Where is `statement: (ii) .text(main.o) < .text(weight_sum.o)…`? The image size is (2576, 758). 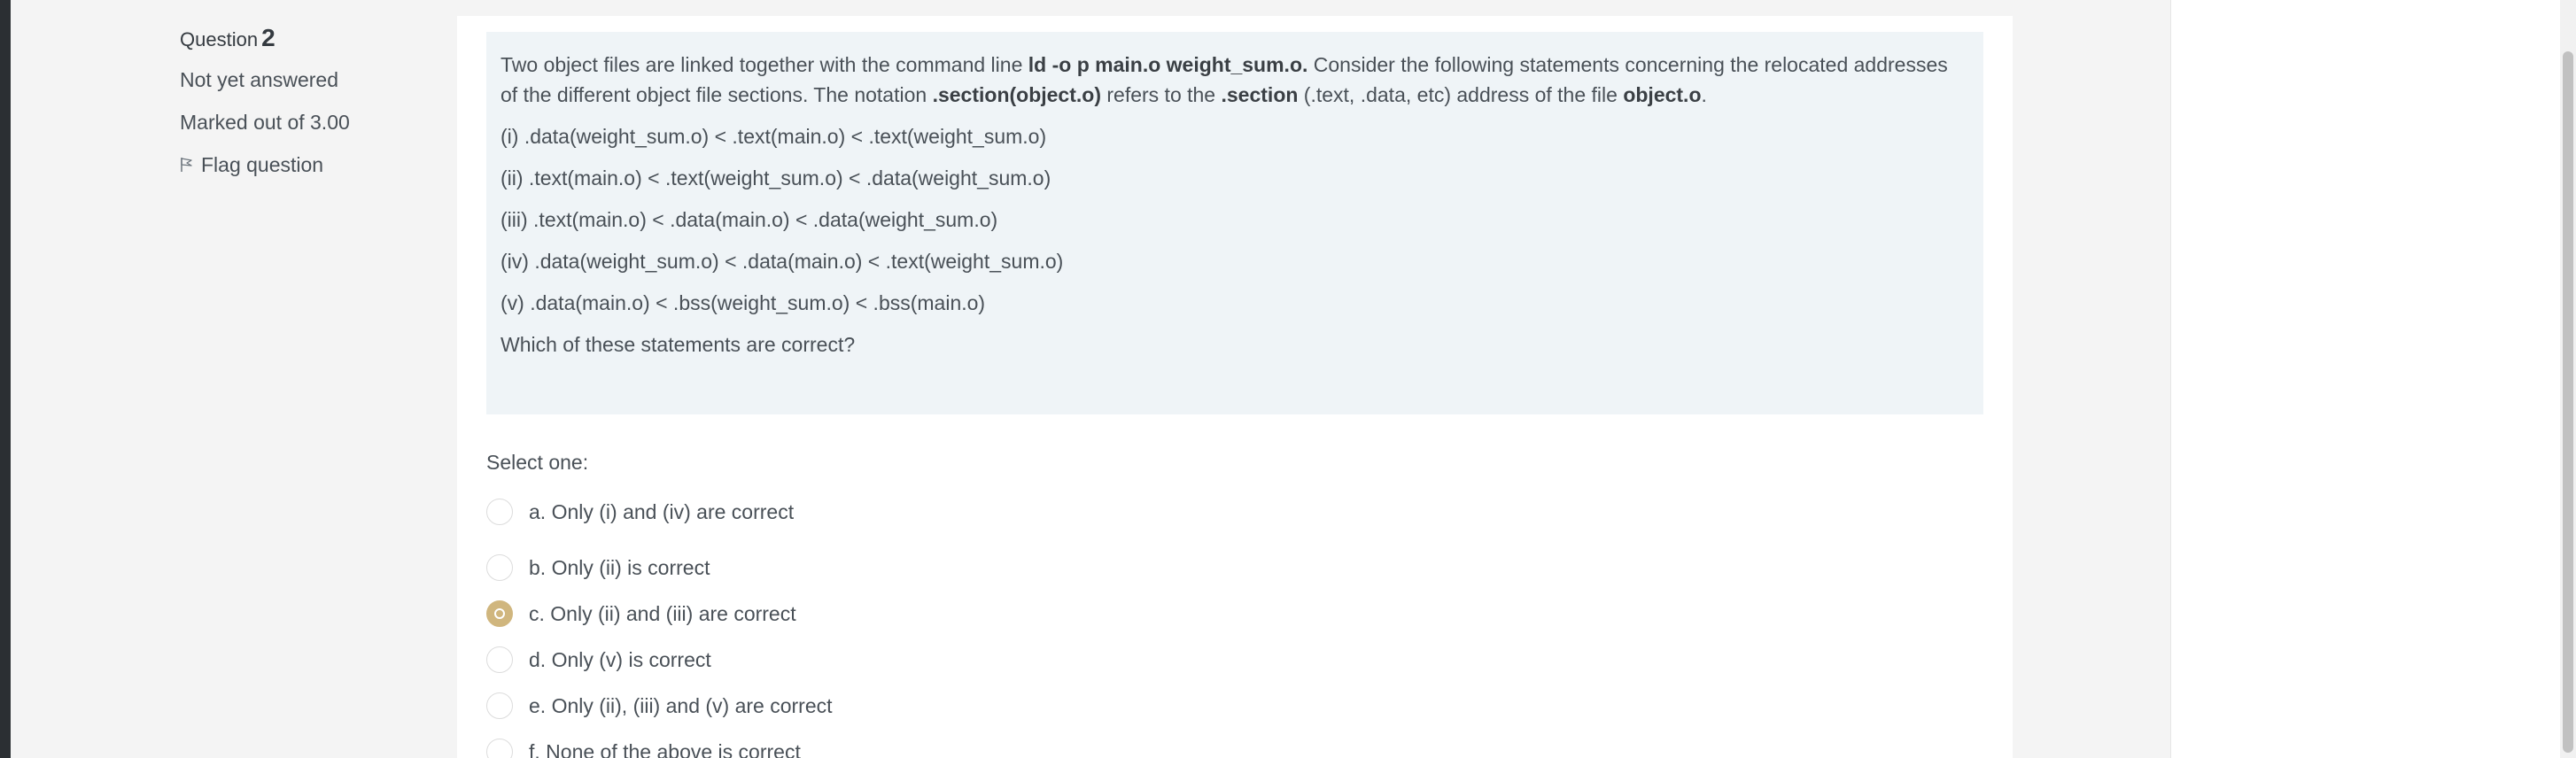
statement: (ii) .text(main.o) < .text(weight_sum.o)… is located at coordinates (775, 178).